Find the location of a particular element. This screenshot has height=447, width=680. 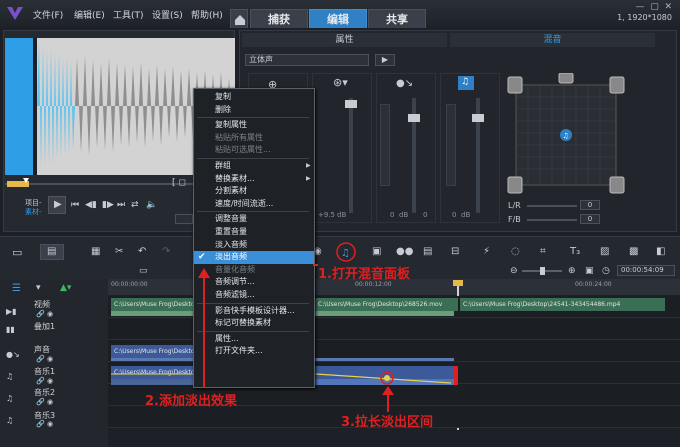

transition-icon: ◧ is located at coordinates (660, 251).